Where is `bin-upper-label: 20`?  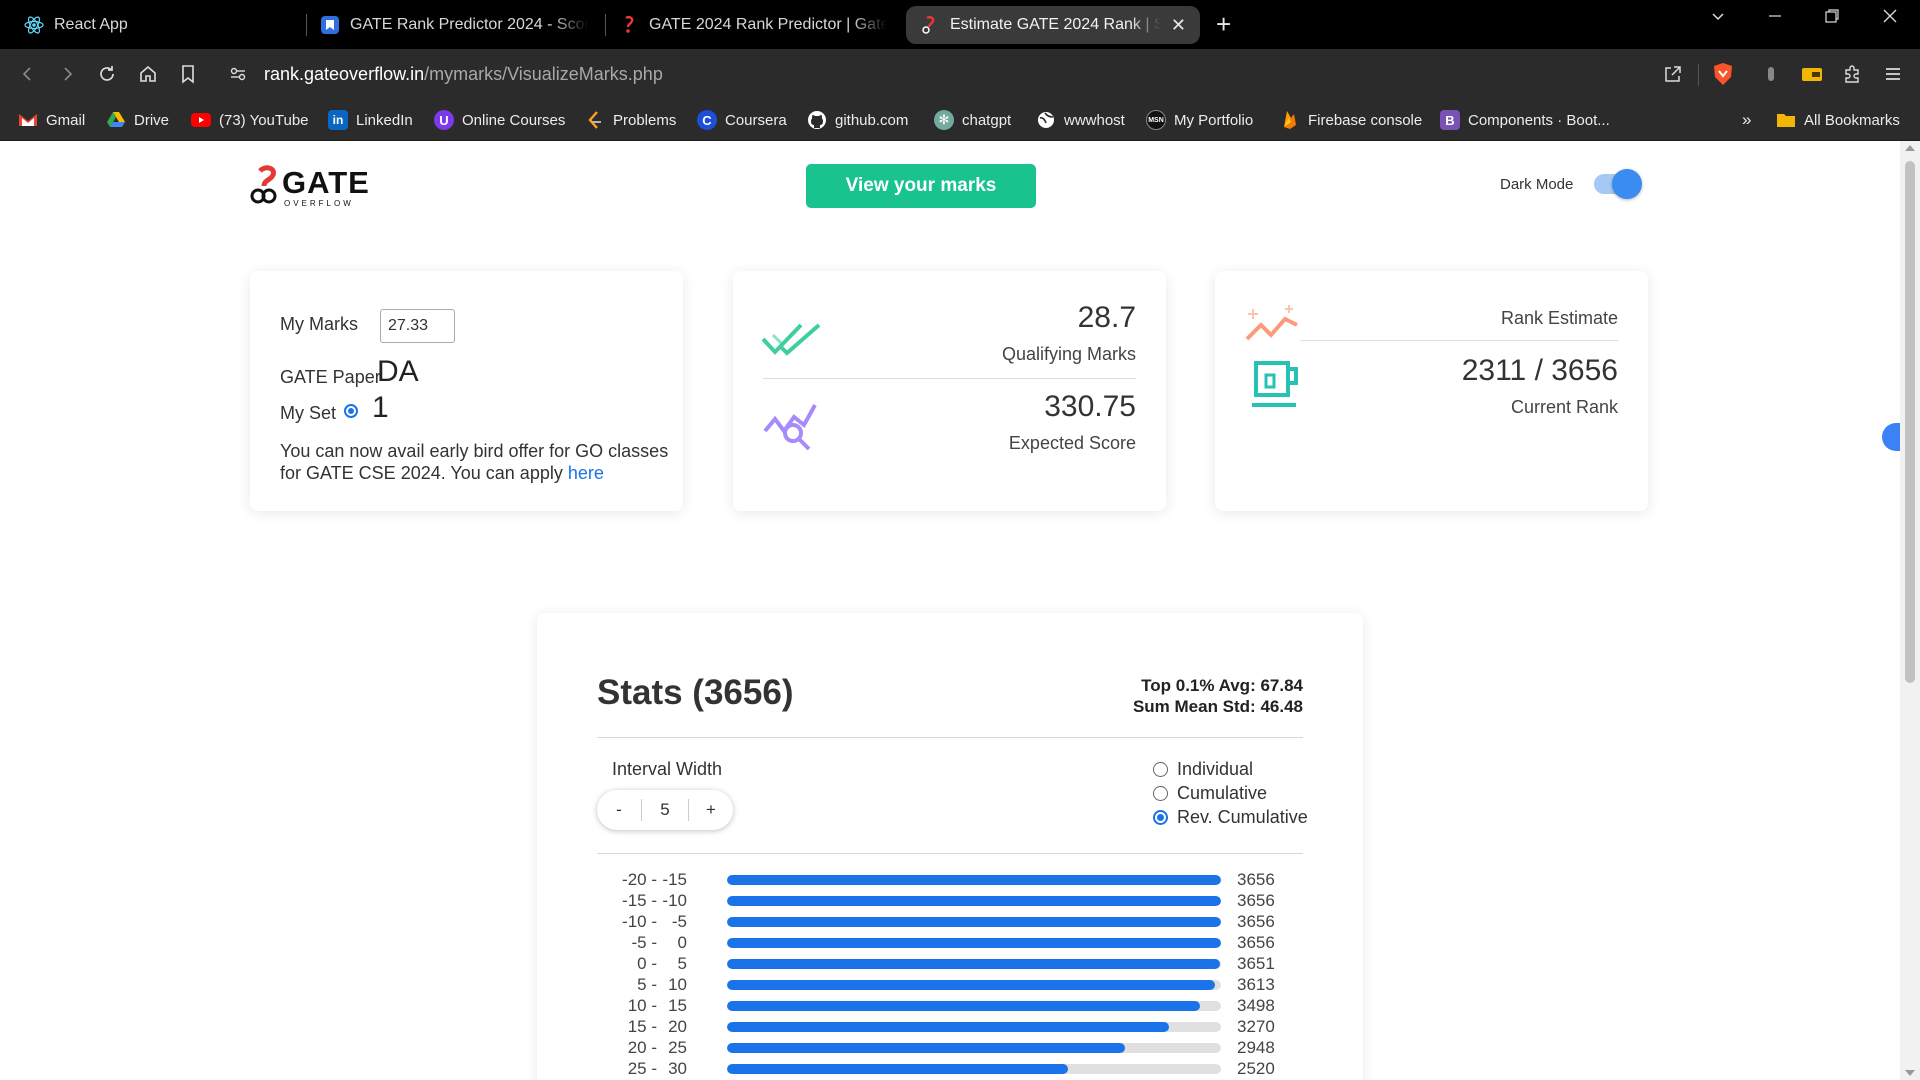 bin-upper-label: 20 is located at coordinates (677, 1026).